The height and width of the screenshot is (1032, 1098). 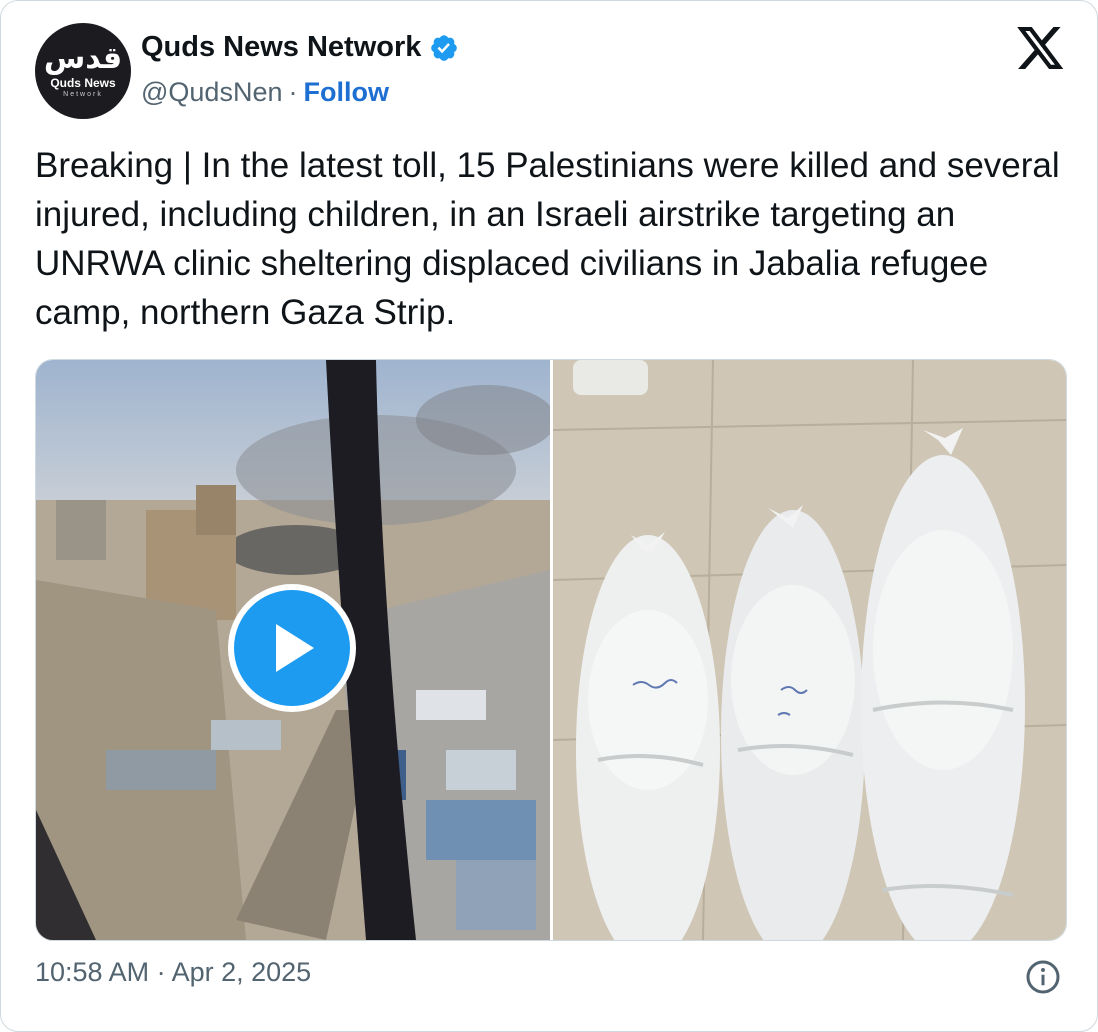 I want to click on avatar: قدس Quds News Network, so click(x=83, y=71).